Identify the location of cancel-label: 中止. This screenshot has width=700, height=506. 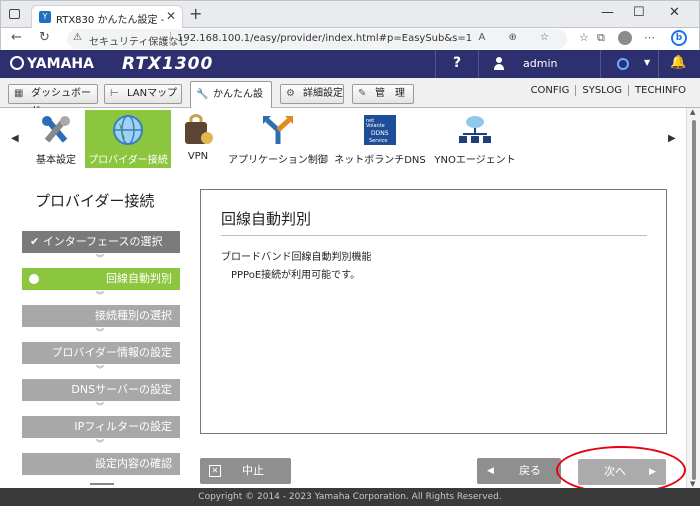
(253, 470).